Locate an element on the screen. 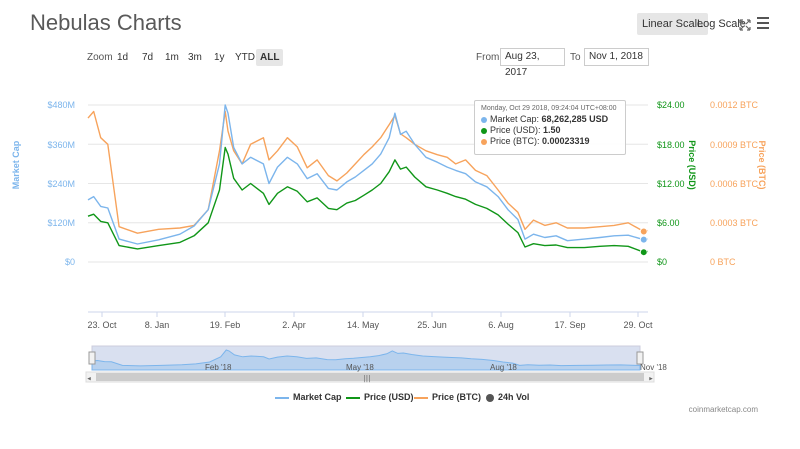  price-btc-swatch-icon is located at coordinates (421, 397).